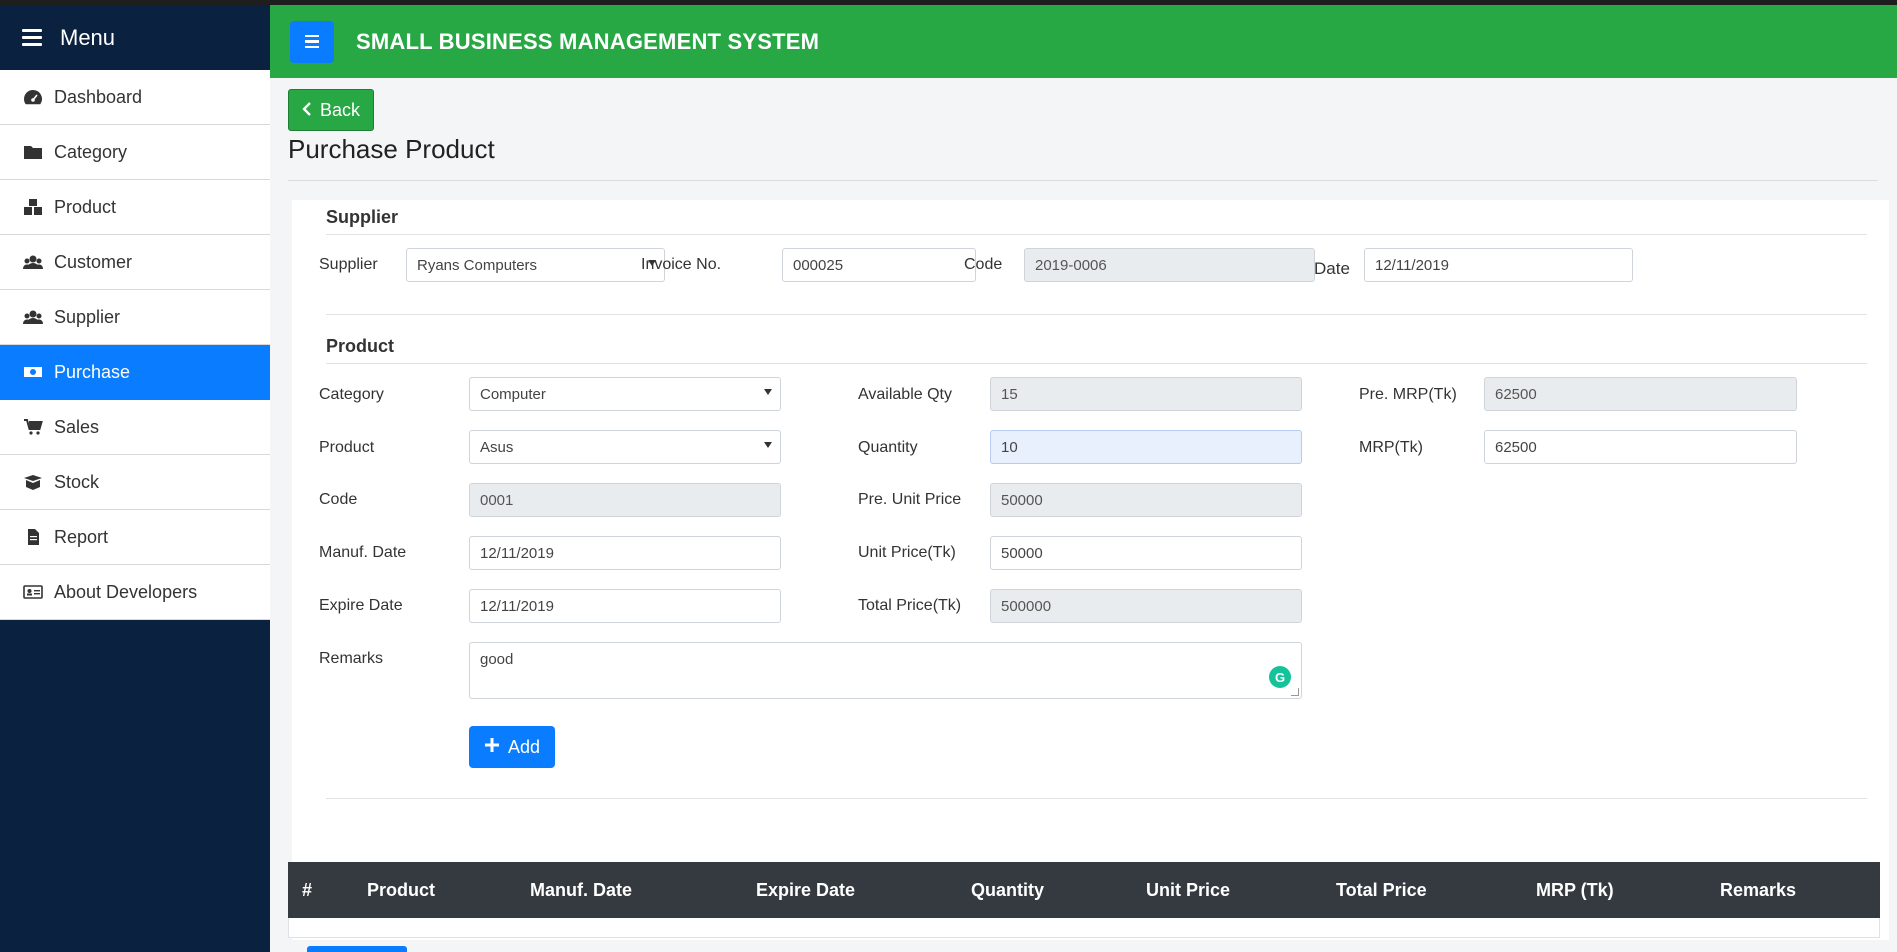 The image size is (1897, 952). Describe the element at coordinates (33, 152) in the screenshot. I see `folder-icon` at that location.